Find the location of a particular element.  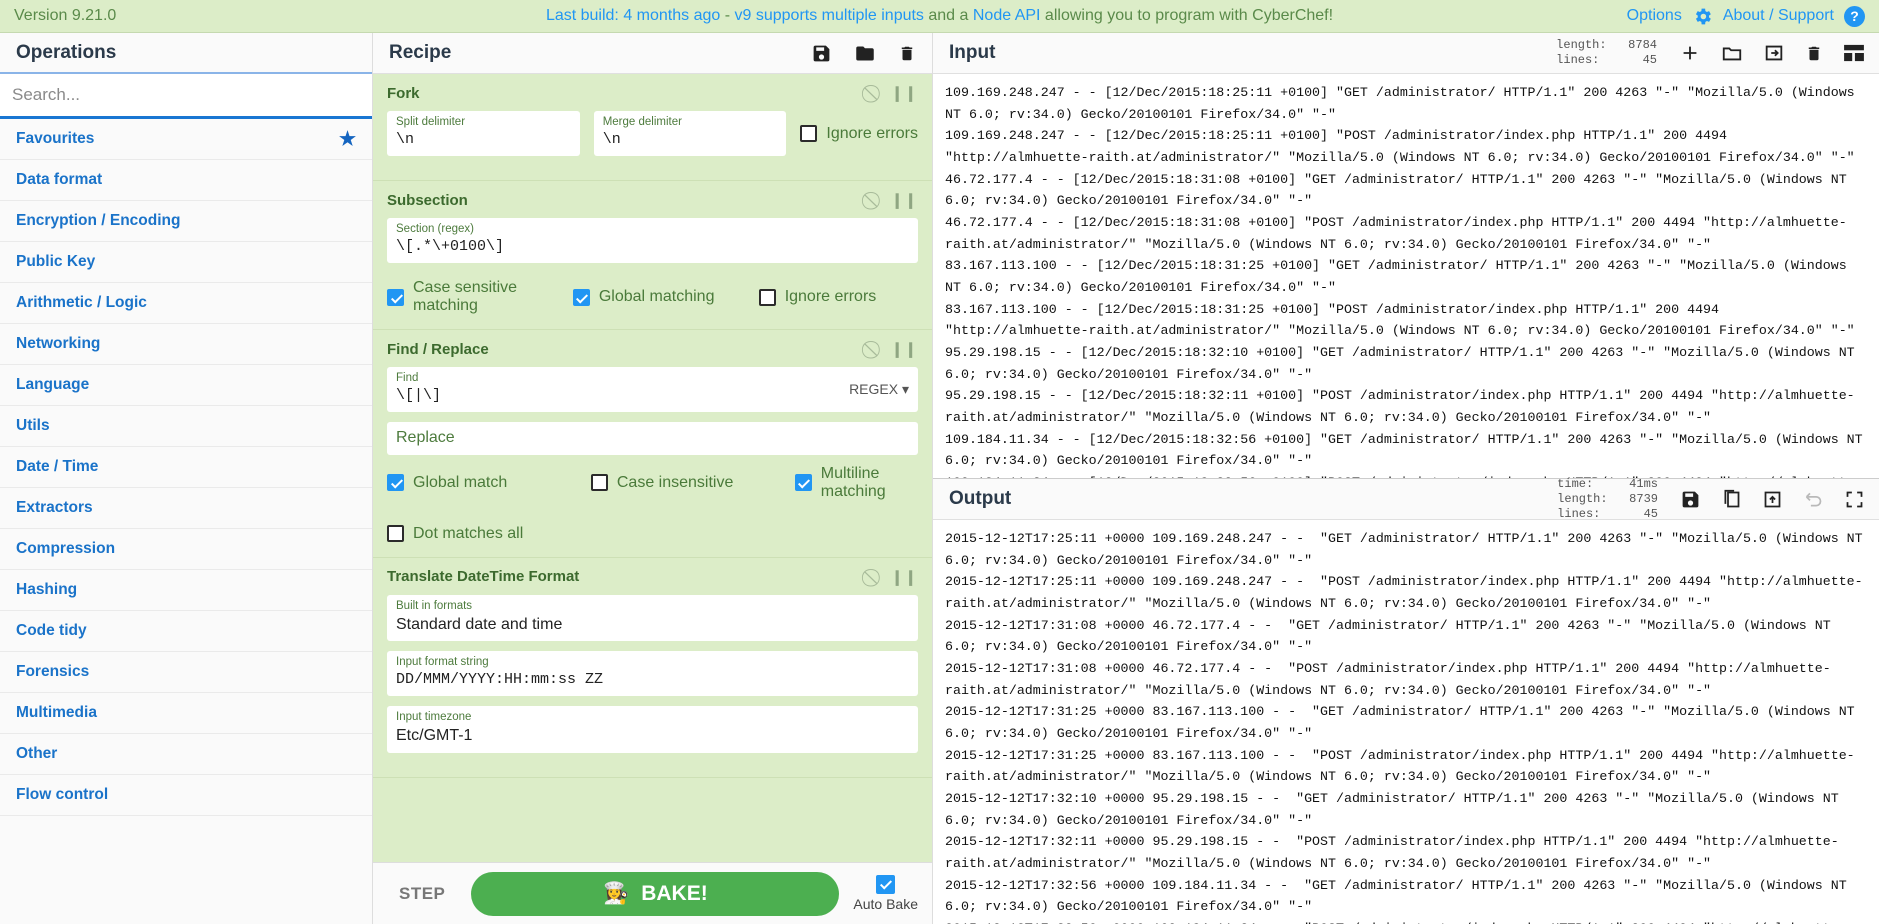

undo-icon is located at coordinates (1813, 499).